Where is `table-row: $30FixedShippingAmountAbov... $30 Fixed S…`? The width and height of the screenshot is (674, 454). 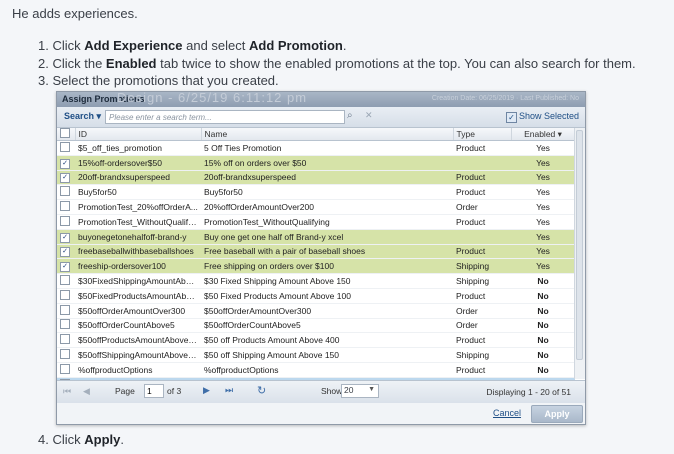 table-row: $30FixedShippingAmountAbov... $30 Fixed S… is located at coordinates (316, 281).